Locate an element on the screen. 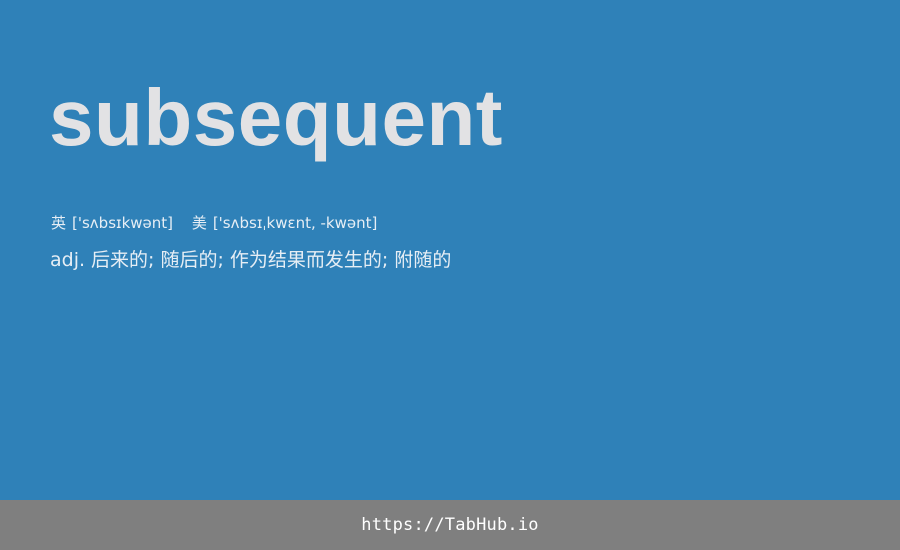 This screenshot has width=900, height=550. phonetic-uk: 英 ['sʌbsɪkwənt] is located at coordinates (112, 223).